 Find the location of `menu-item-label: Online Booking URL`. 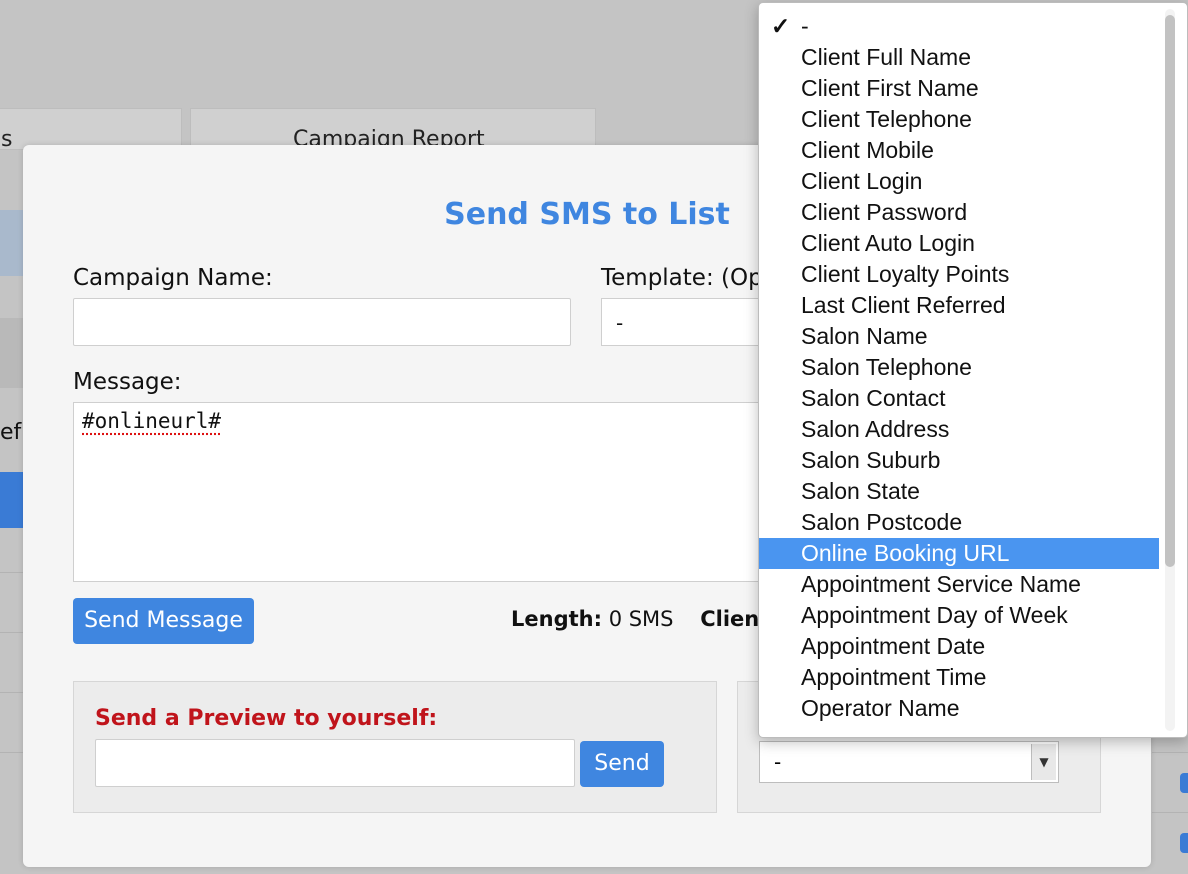

menu-item-label: Online Booking URL is located at coordinates (905, 553).